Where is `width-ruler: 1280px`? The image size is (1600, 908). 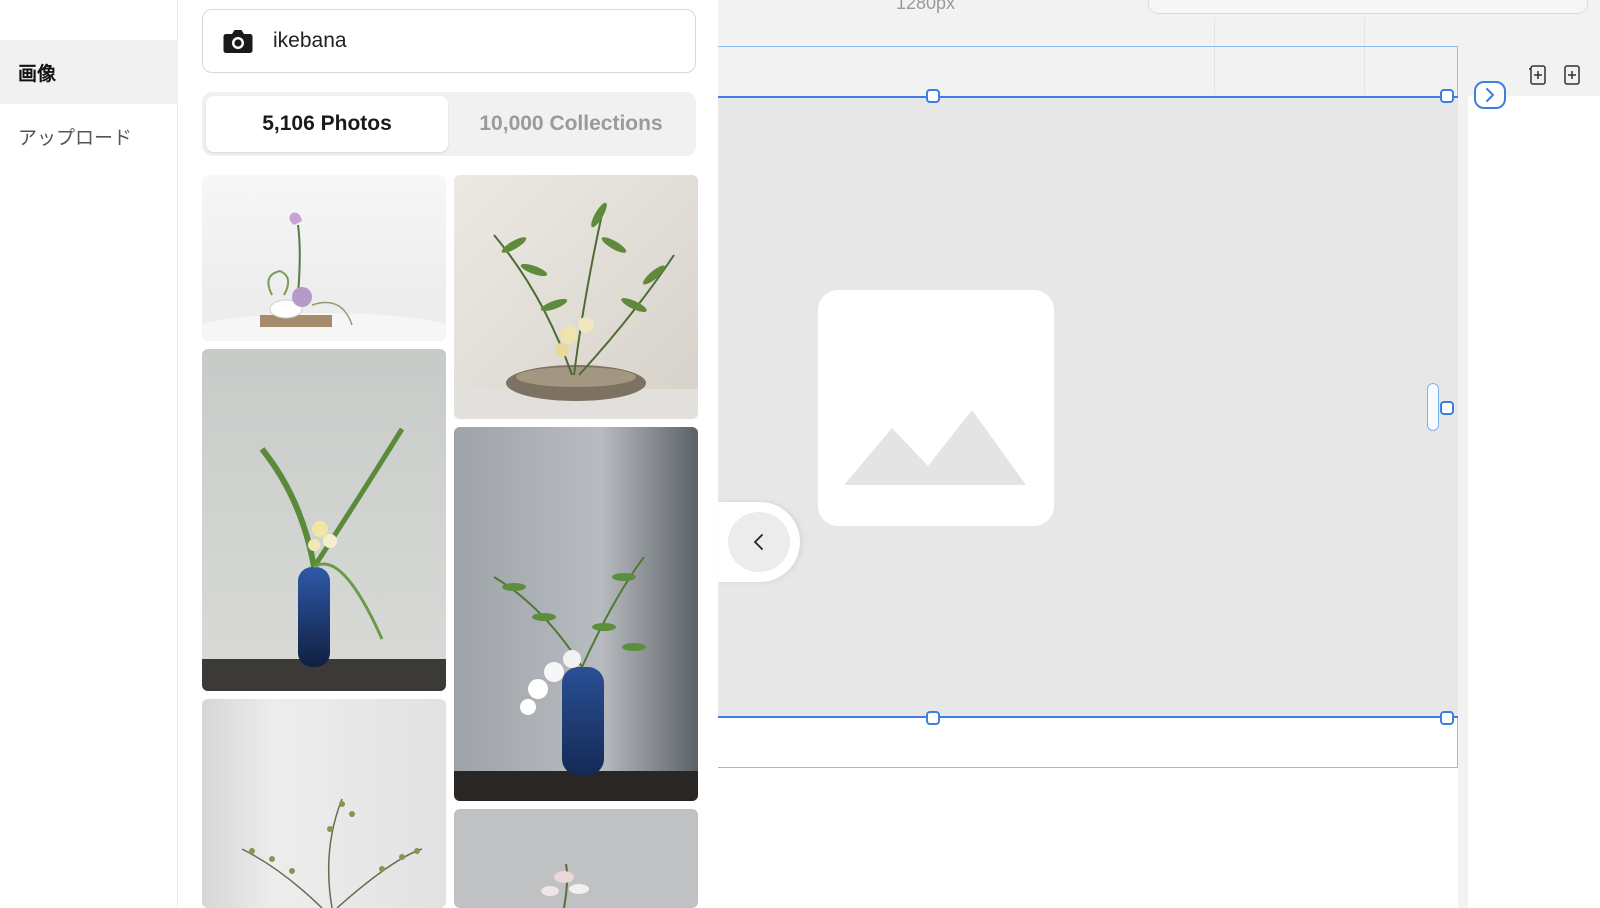 width-ruler: 1280px is located at coordinates (1159, 9).